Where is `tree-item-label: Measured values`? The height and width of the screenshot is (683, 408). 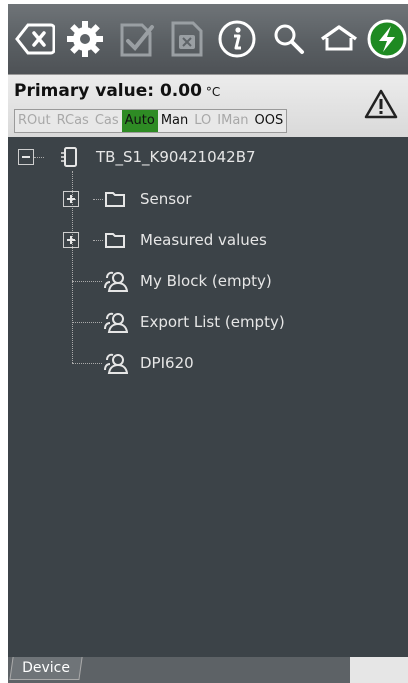 tree-item-label: Measured values is located at coordinates (203, 240).